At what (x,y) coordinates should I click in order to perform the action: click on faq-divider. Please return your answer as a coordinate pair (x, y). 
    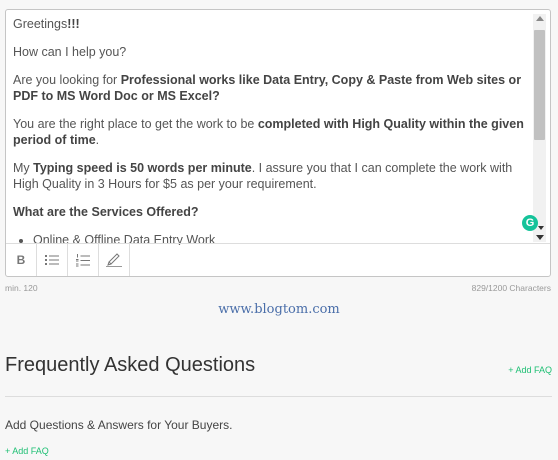
    Looking at the image, I should click on (278, 396).